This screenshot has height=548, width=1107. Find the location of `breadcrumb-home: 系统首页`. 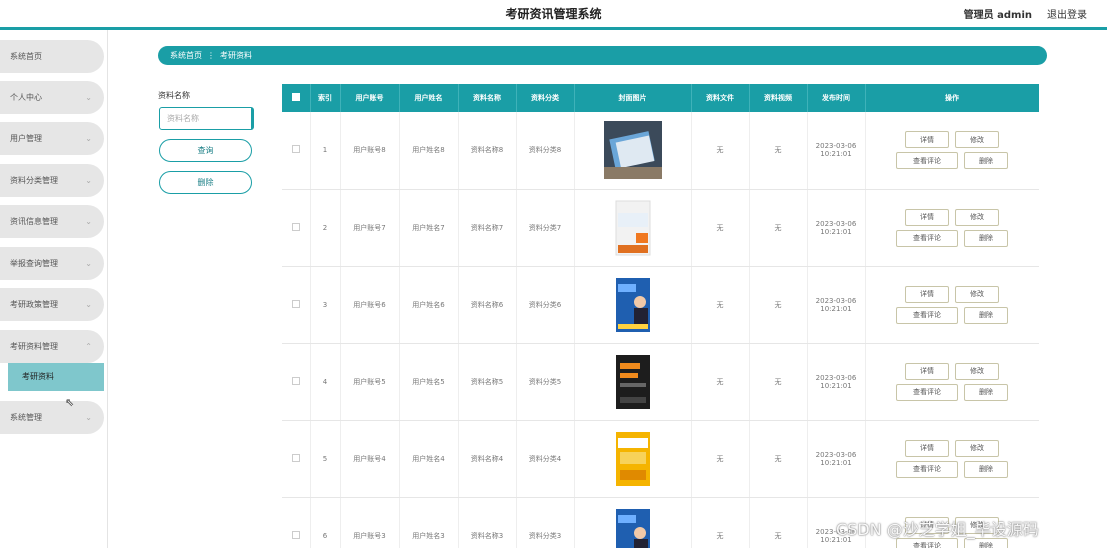

breadcrumb-home: 系统首页 is located at coordinates (186, 55).